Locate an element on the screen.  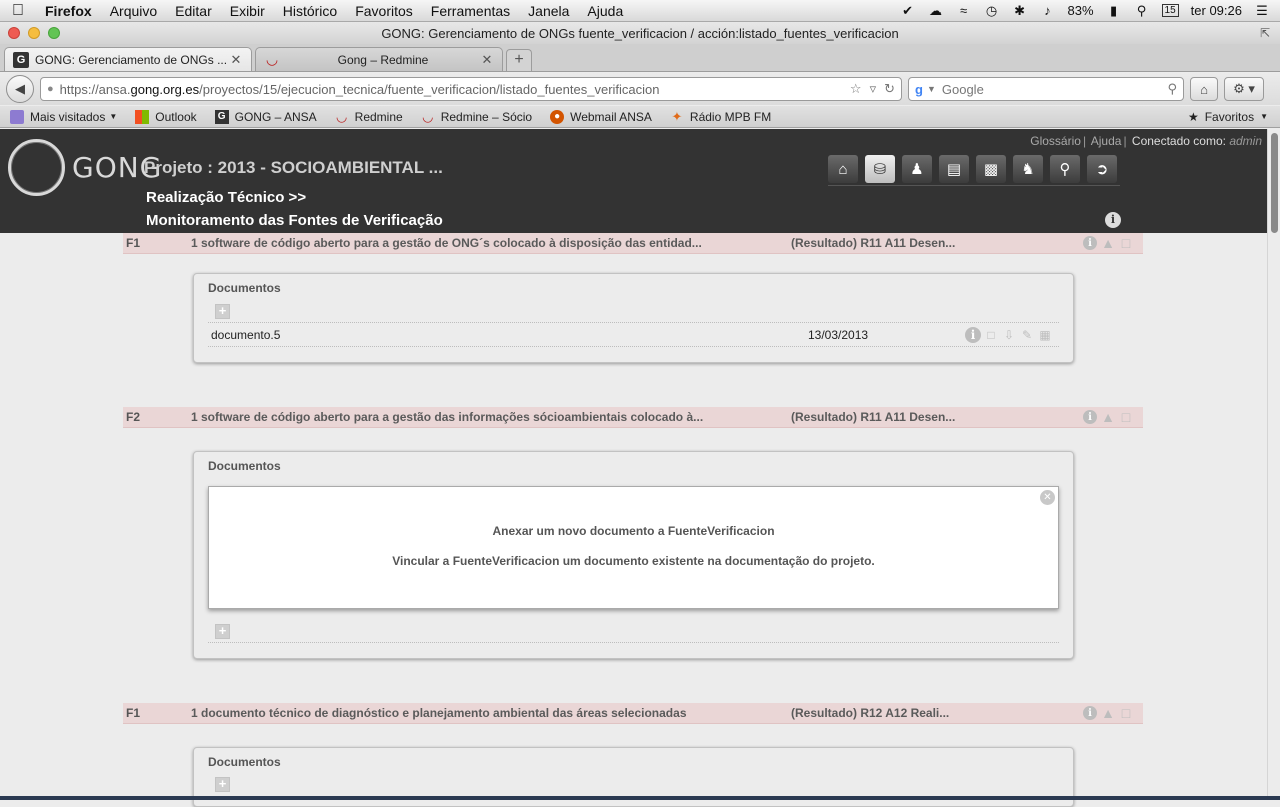
close-icon: ✕ is located at coordinates (1047, 497).